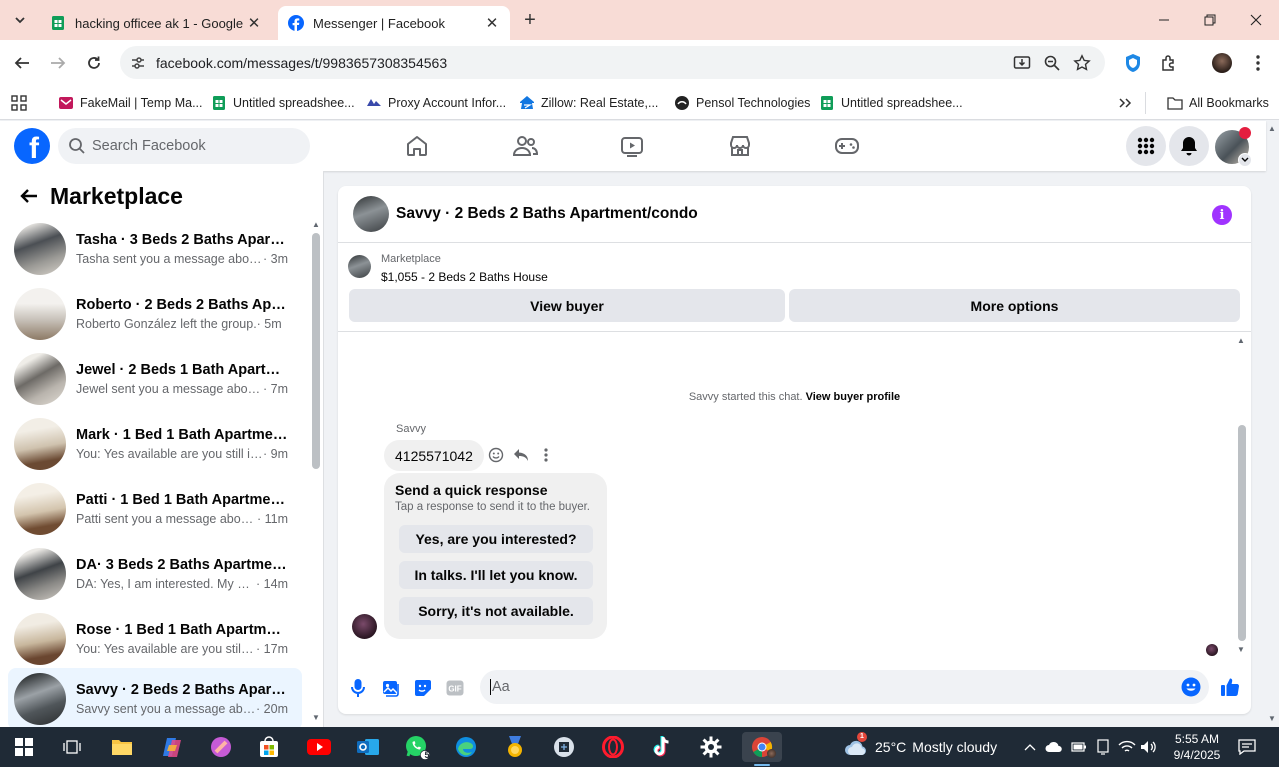 The height and width of the screenshot is (767, 1279). I want to click on battery-icon, so click(1079, 747).